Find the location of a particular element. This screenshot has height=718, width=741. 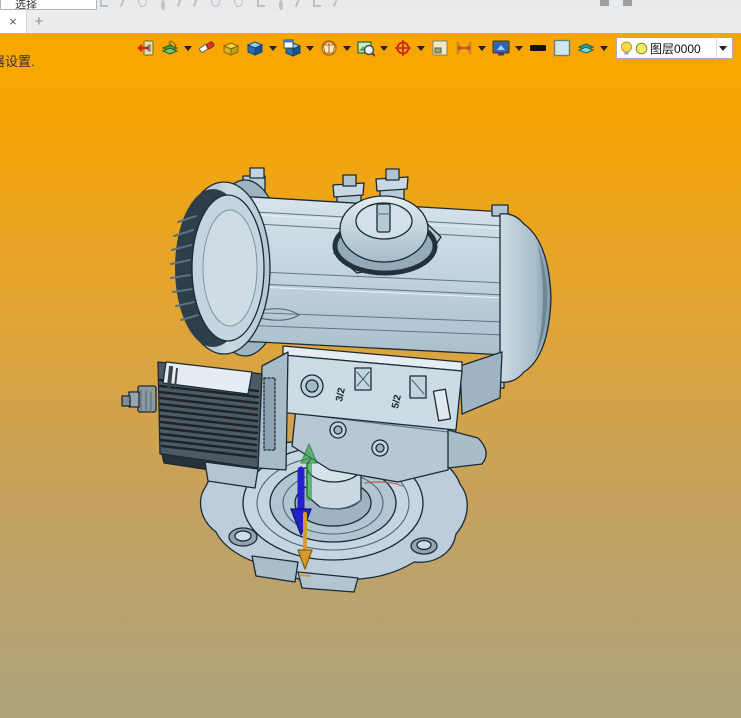

layer-combo: 图层0000 is located at coordinates (674, 48).